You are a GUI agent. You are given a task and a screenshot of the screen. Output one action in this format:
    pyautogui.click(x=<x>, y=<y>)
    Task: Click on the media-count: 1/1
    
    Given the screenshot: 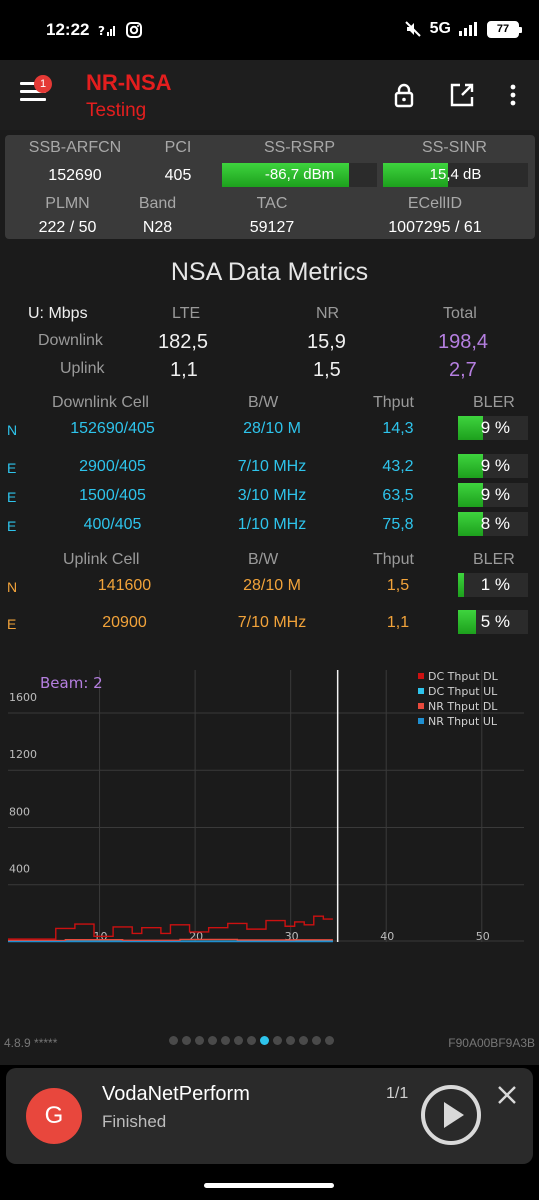 What is the action you would take?
    pyautogui.click(x=397, y=1093)
    